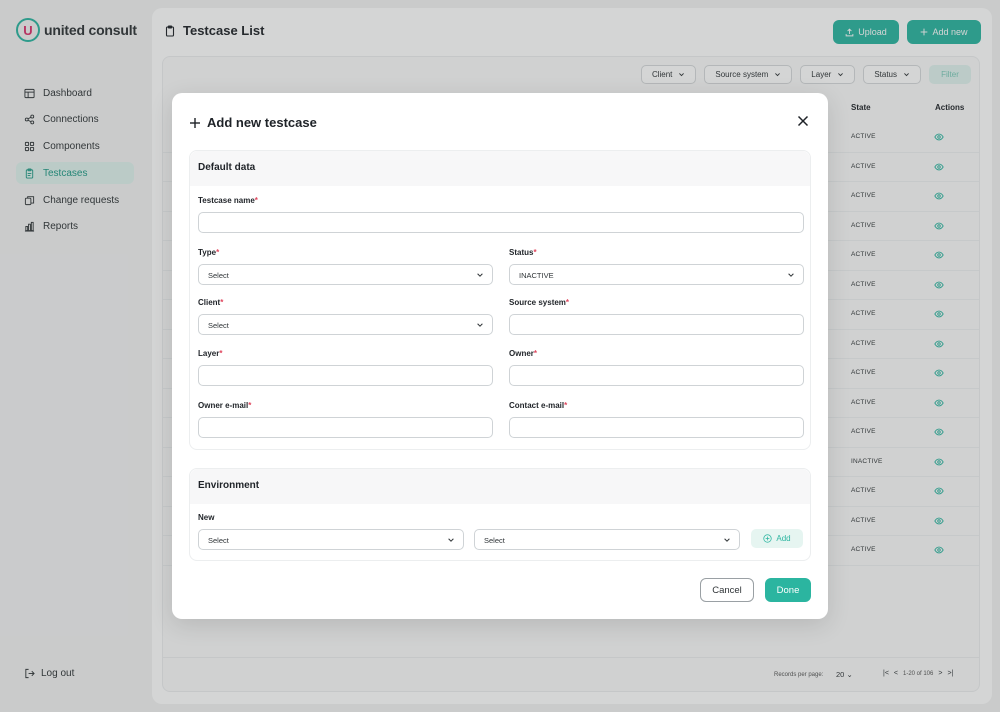  I want to click on field-label-text: Source system, so click(537, 302).